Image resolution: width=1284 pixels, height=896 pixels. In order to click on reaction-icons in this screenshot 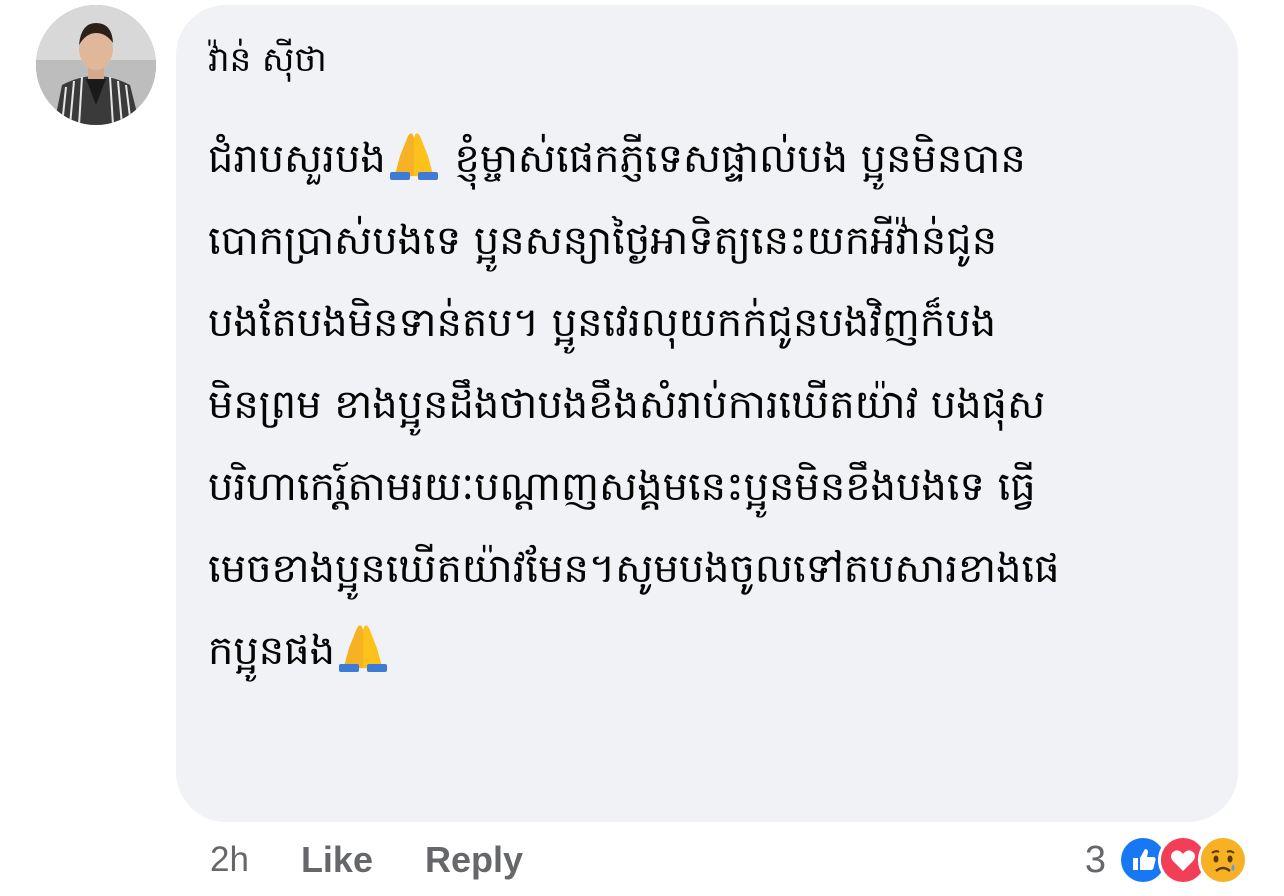, I will do `click(1183, 860)`.